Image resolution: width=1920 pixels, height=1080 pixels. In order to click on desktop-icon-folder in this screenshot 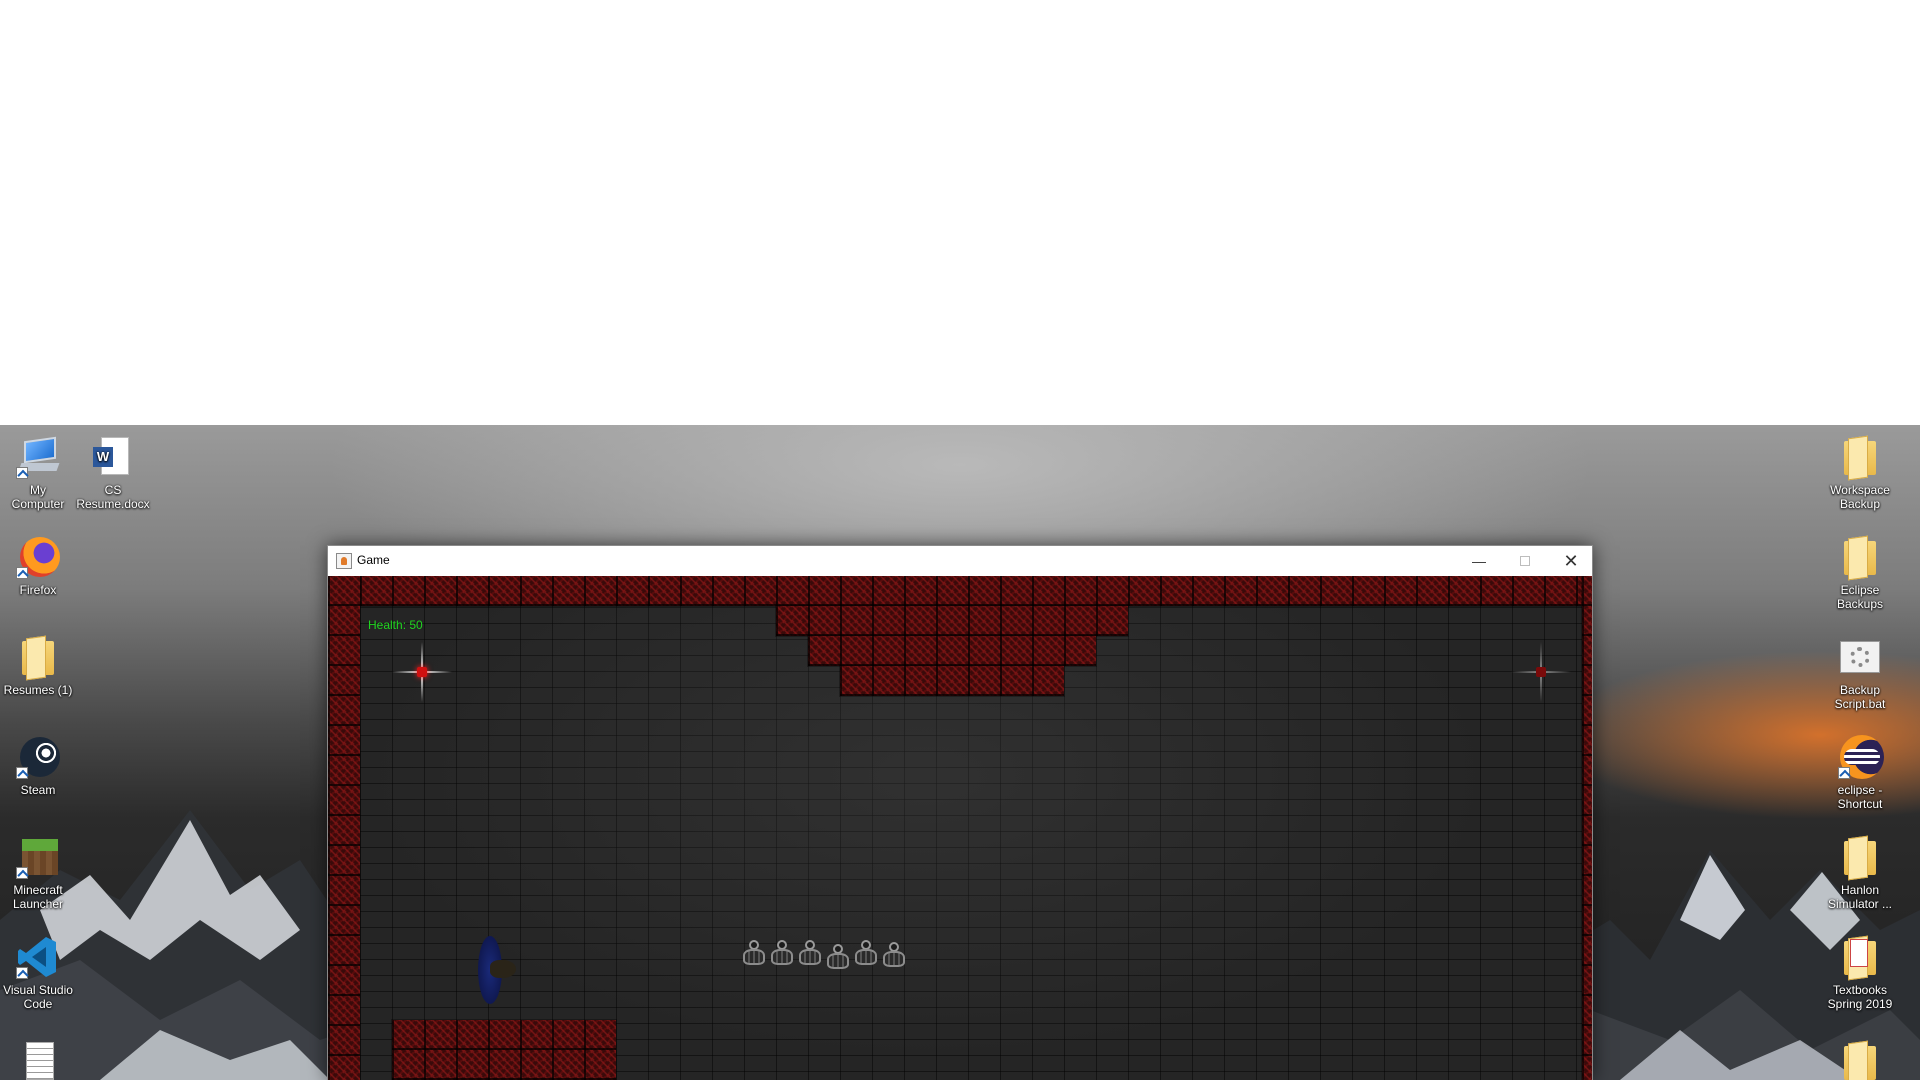, I will do `click(1860, 1060)`.